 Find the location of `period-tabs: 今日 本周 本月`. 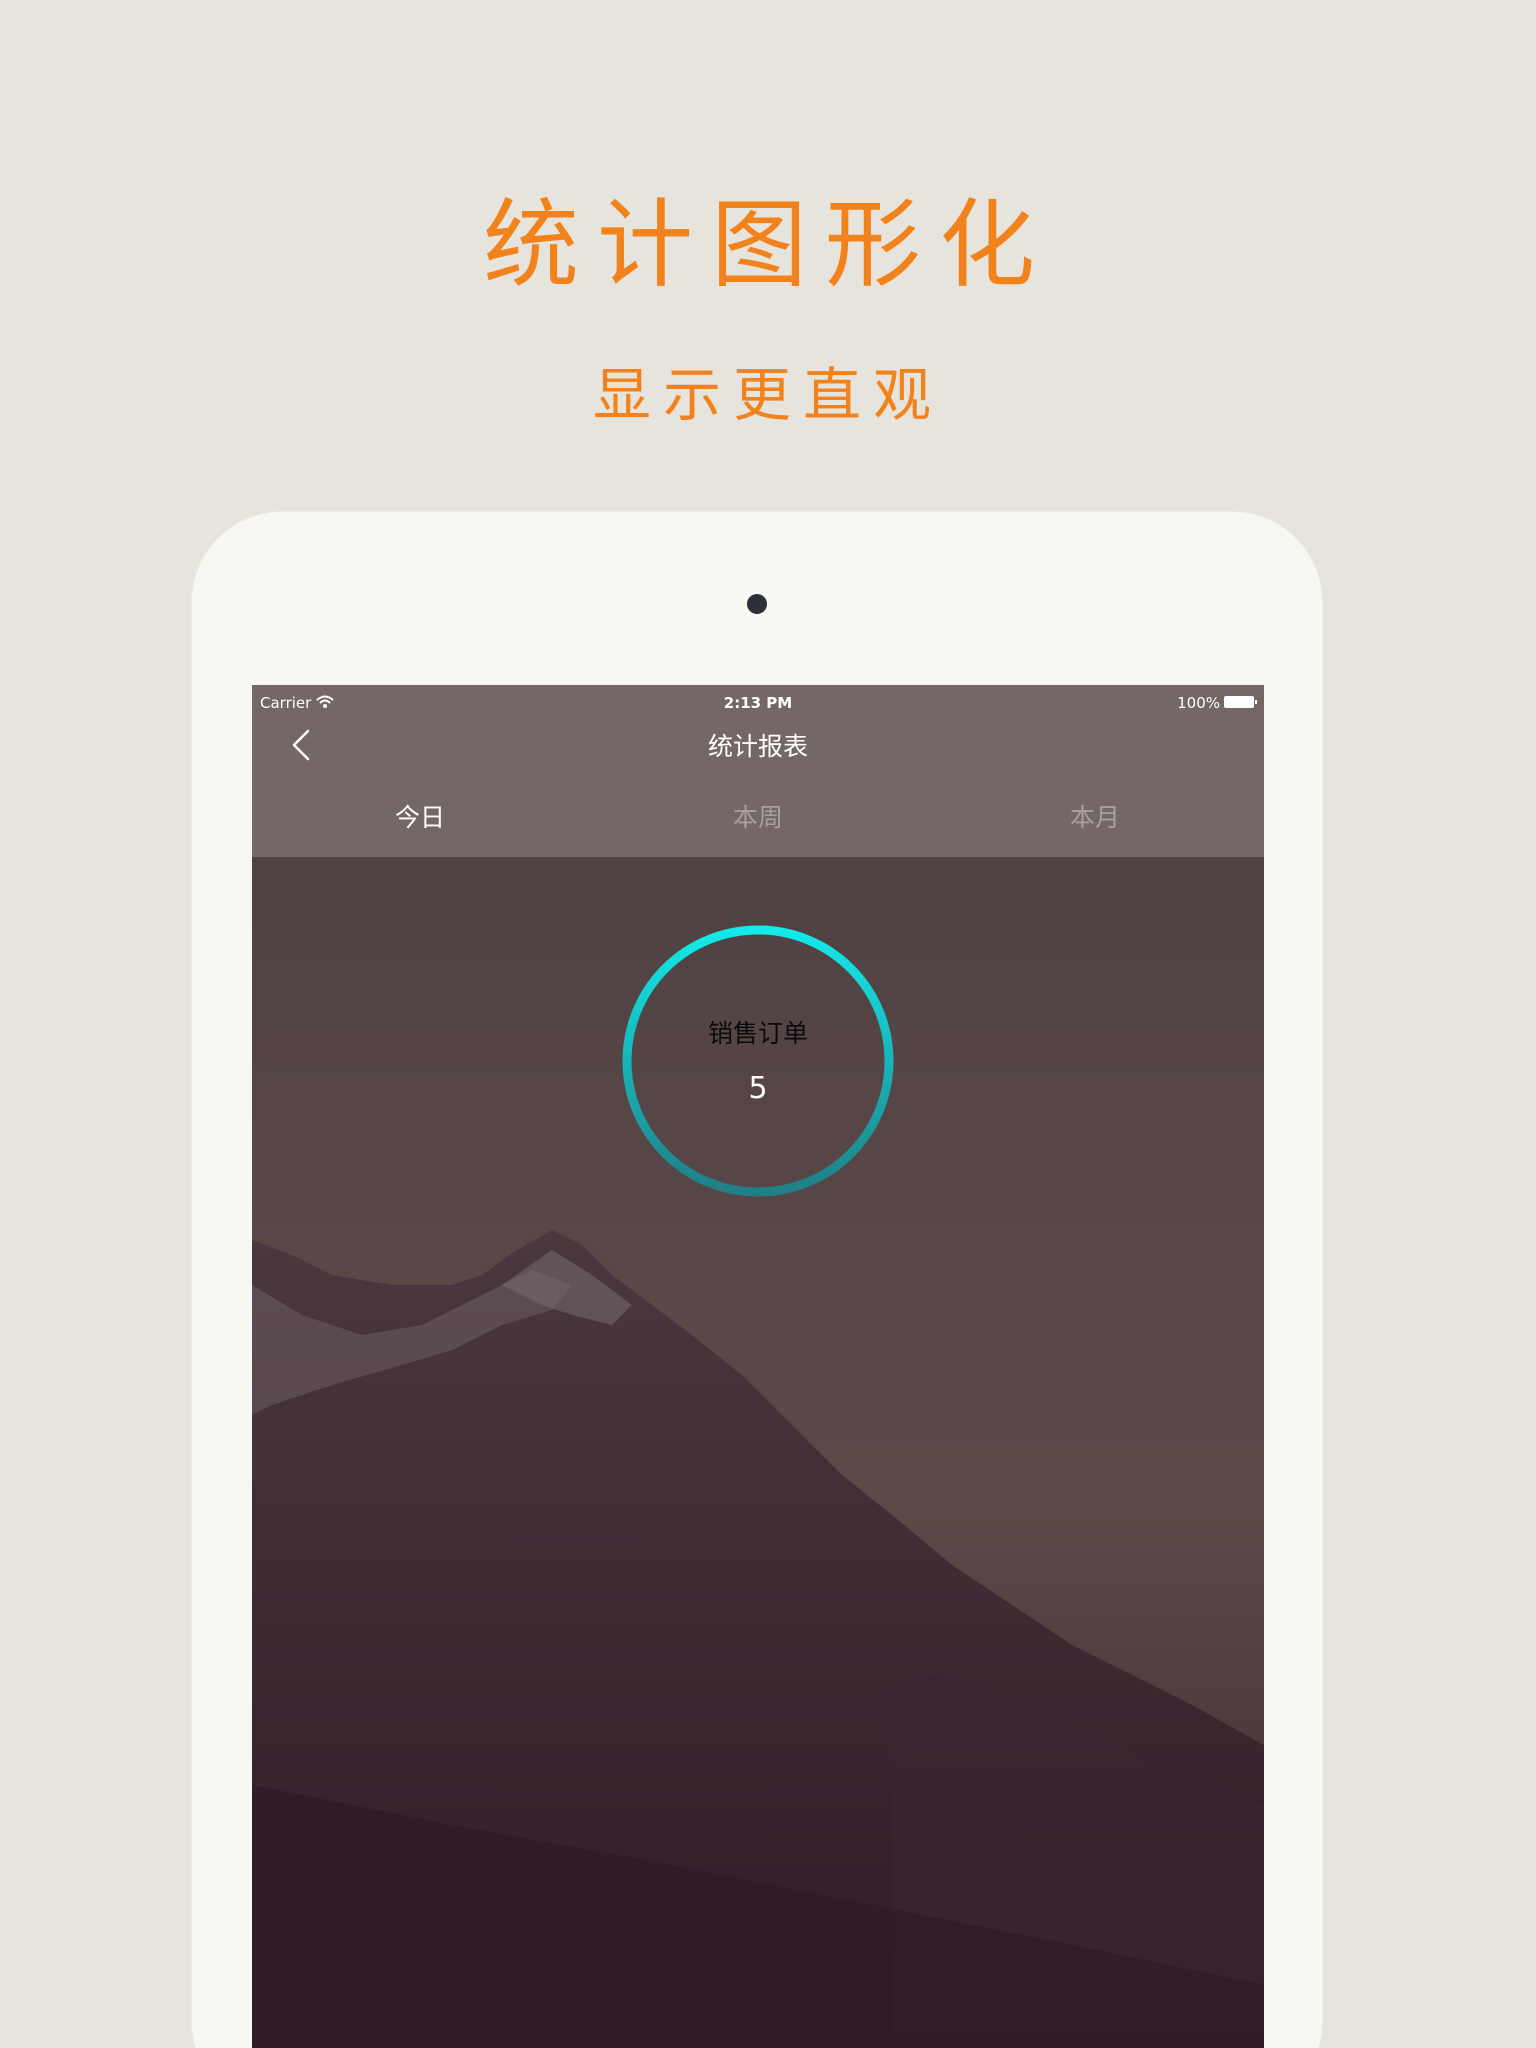

period-tabs: 今日 本周 本月 is located at coordinates (758, 818).